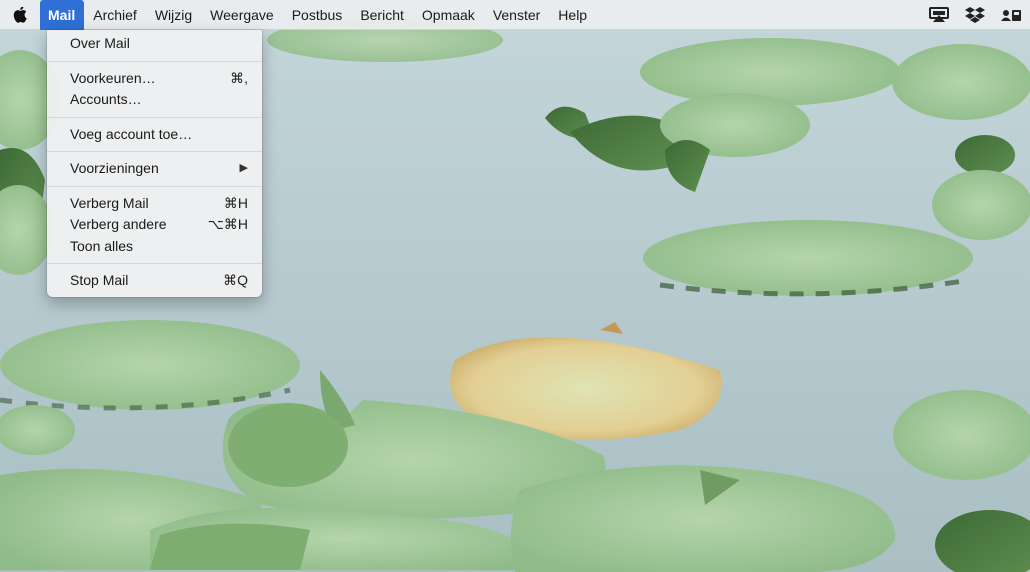  I want to click on apple-menu, so click(20, 15).